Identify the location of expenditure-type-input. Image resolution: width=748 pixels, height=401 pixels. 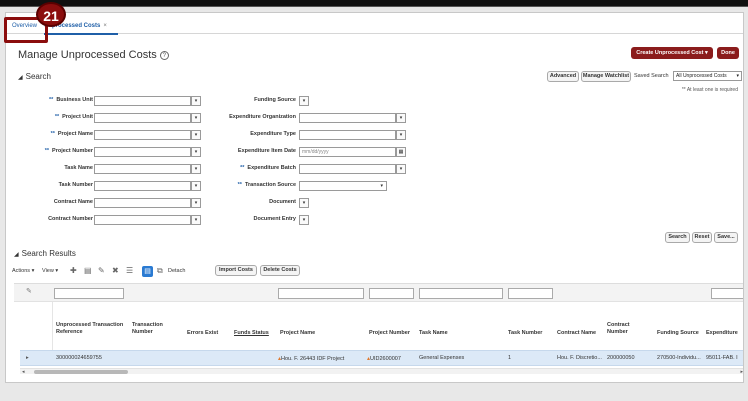
(347, 135).